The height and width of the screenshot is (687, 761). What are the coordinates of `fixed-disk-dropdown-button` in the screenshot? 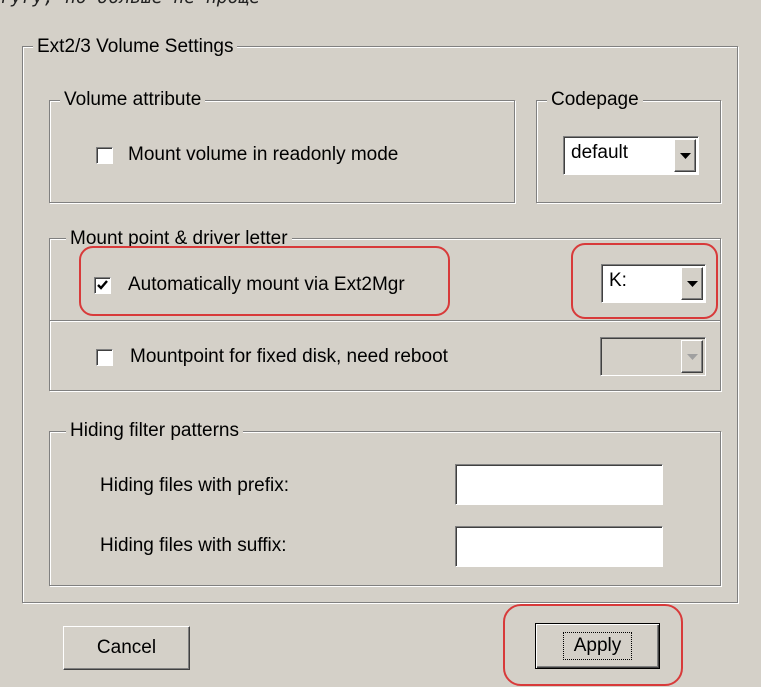 It's located at (692, 356).